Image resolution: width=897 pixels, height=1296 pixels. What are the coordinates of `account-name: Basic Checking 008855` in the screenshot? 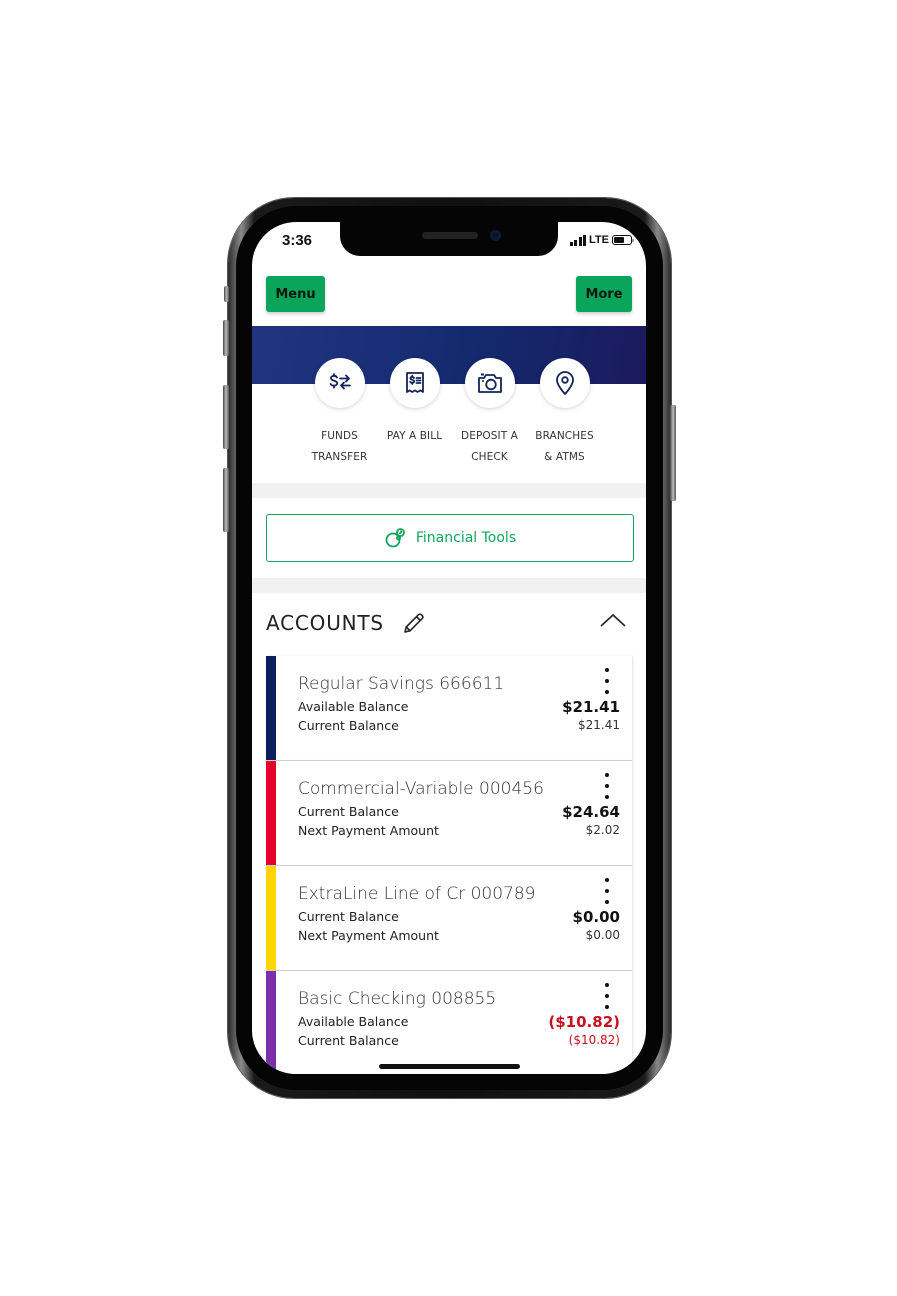 It's located at (397, 999).